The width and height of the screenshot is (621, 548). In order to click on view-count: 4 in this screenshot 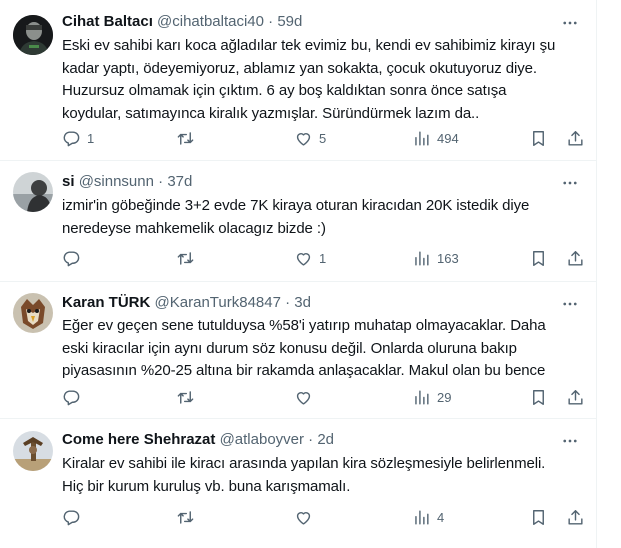, I will do `click(441, 517)`.